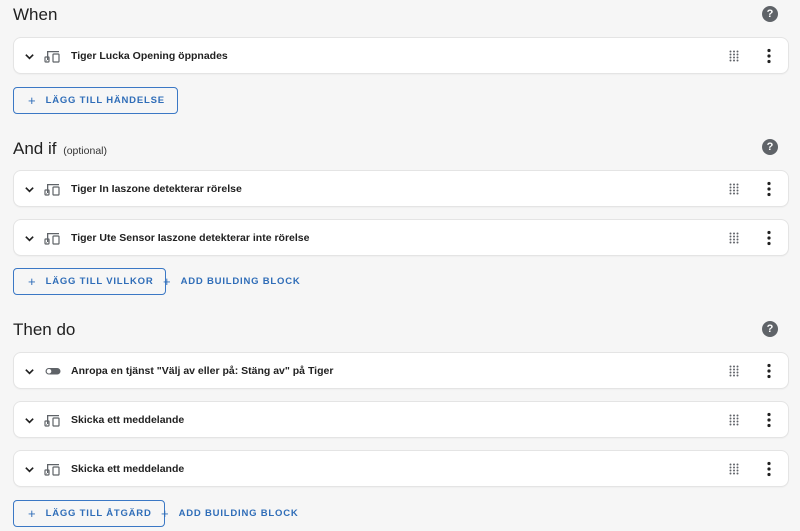 The width and height of the screenshot is (800, 531). What do you see at coordinates (90, 281) in the screenshot?
I see `add-condition-button: + LÄGG TILL VILLKOR` at bounding box center [90, 281].